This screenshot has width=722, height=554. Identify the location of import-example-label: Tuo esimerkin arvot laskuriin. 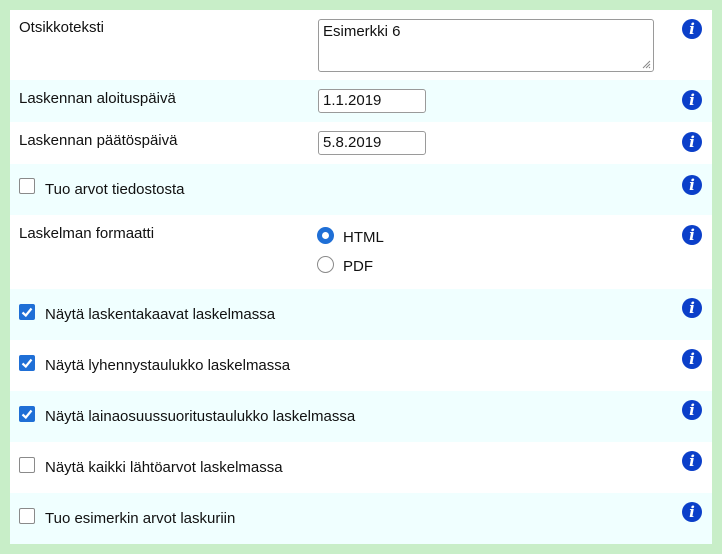
(140, 518).